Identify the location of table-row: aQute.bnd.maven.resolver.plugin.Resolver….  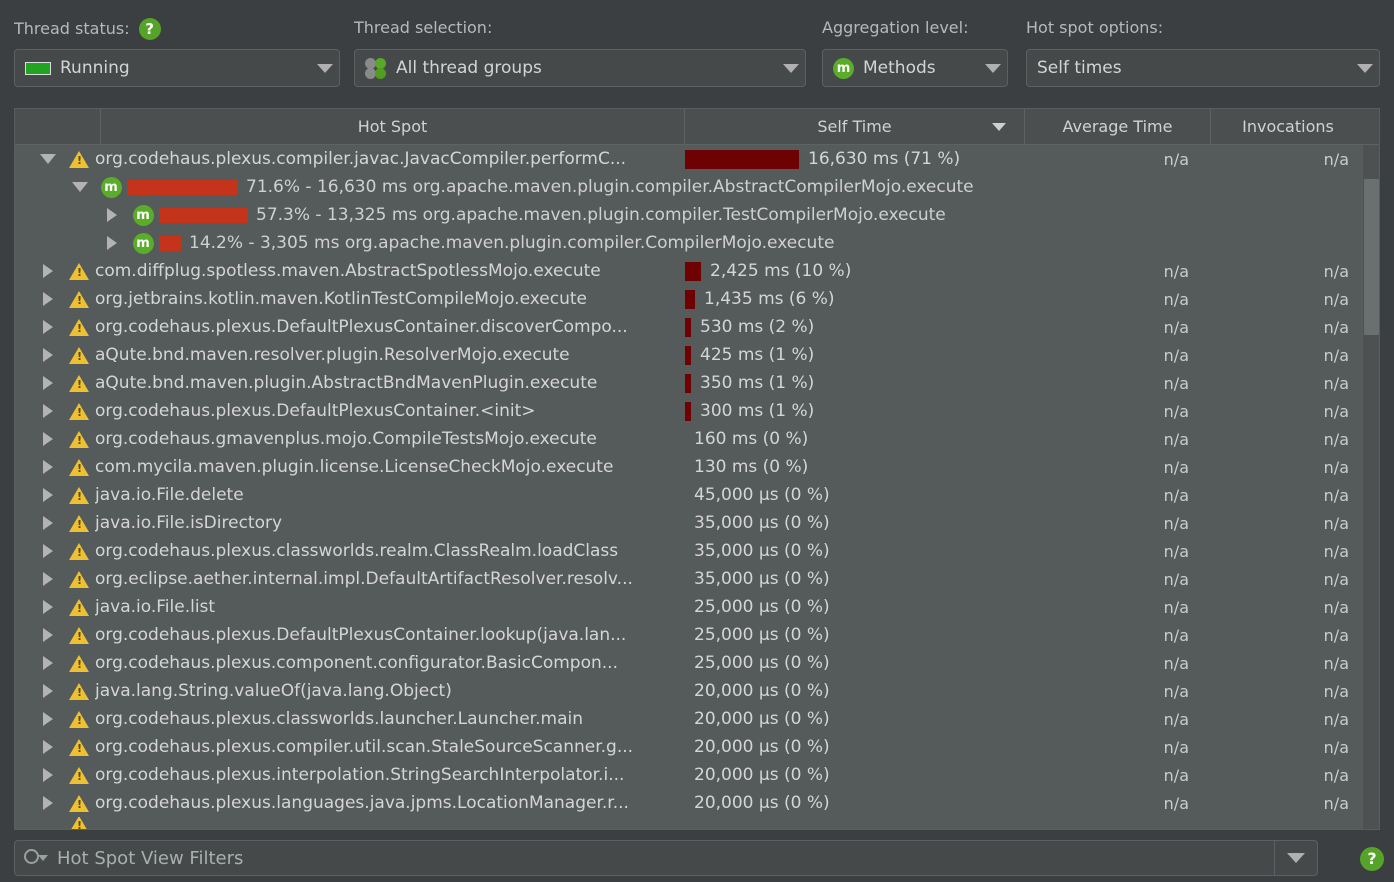
(697, 355).